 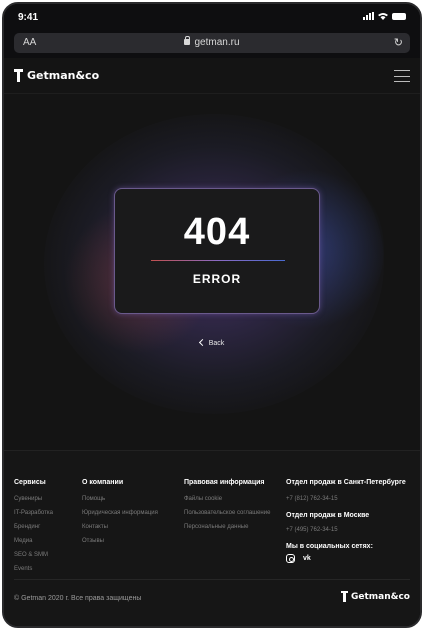 I want to click on hamburger-menu-icon, so click(x=402, y=76).